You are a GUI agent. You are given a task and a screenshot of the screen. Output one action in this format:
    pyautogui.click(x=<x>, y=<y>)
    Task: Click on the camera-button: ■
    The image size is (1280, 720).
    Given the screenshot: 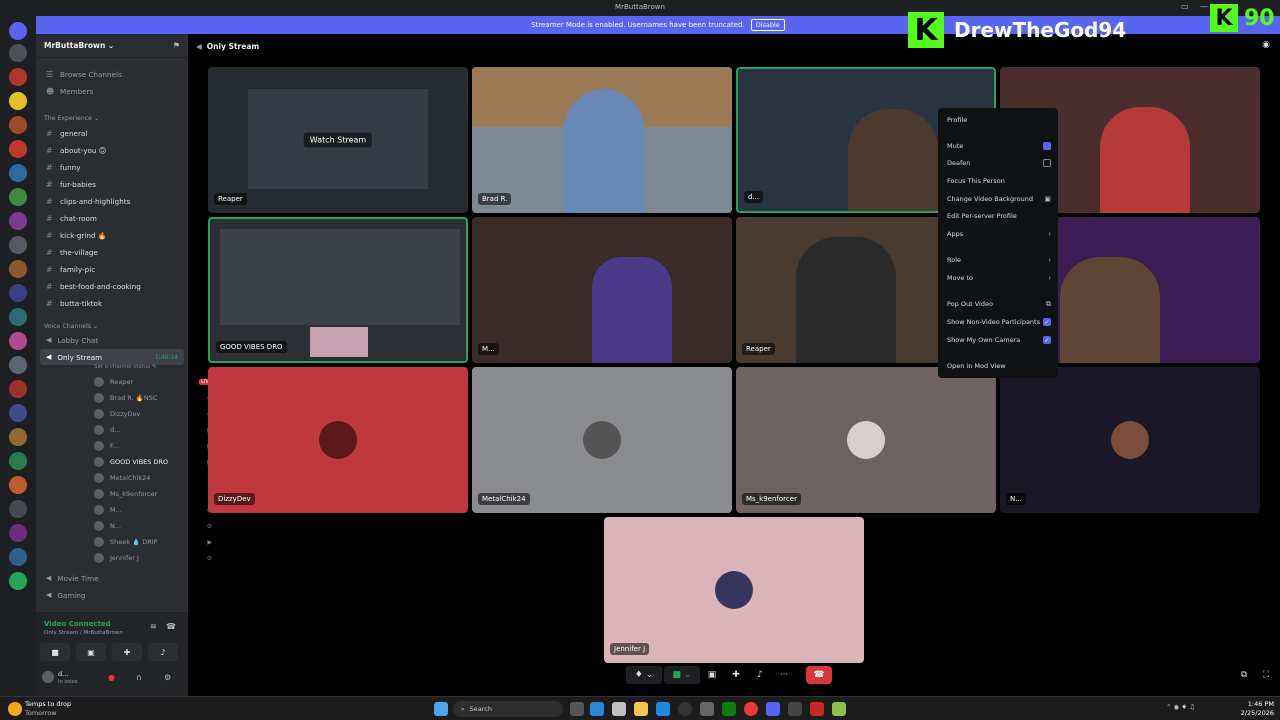 What is the action you would take?
    pyautogui.click(x=55, y=652)
    